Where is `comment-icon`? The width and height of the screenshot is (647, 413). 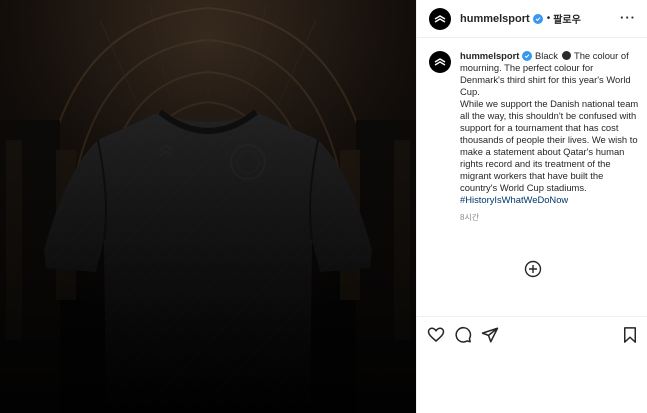
comment-icon is located at coordinates (463, 335).